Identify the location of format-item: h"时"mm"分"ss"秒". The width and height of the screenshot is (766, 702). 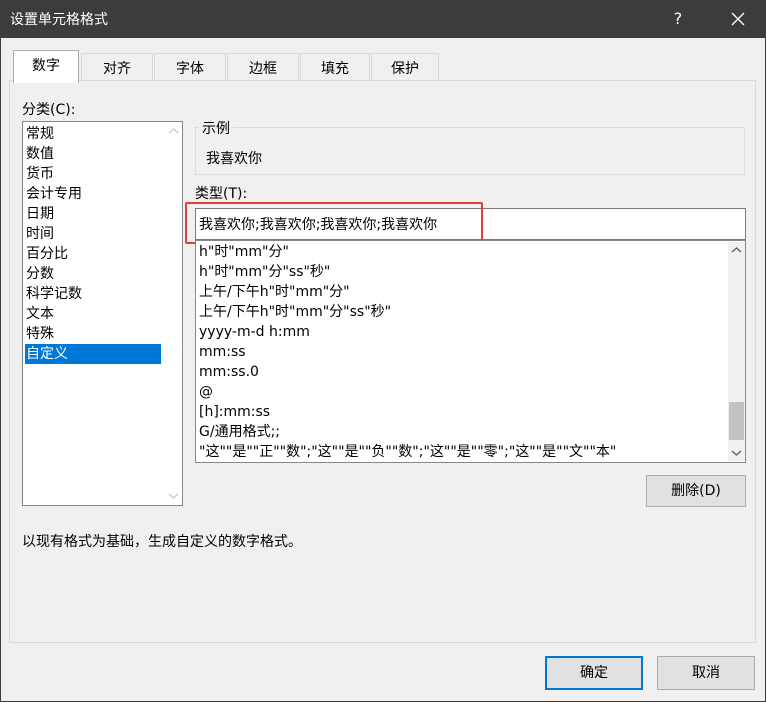
(460, 272).